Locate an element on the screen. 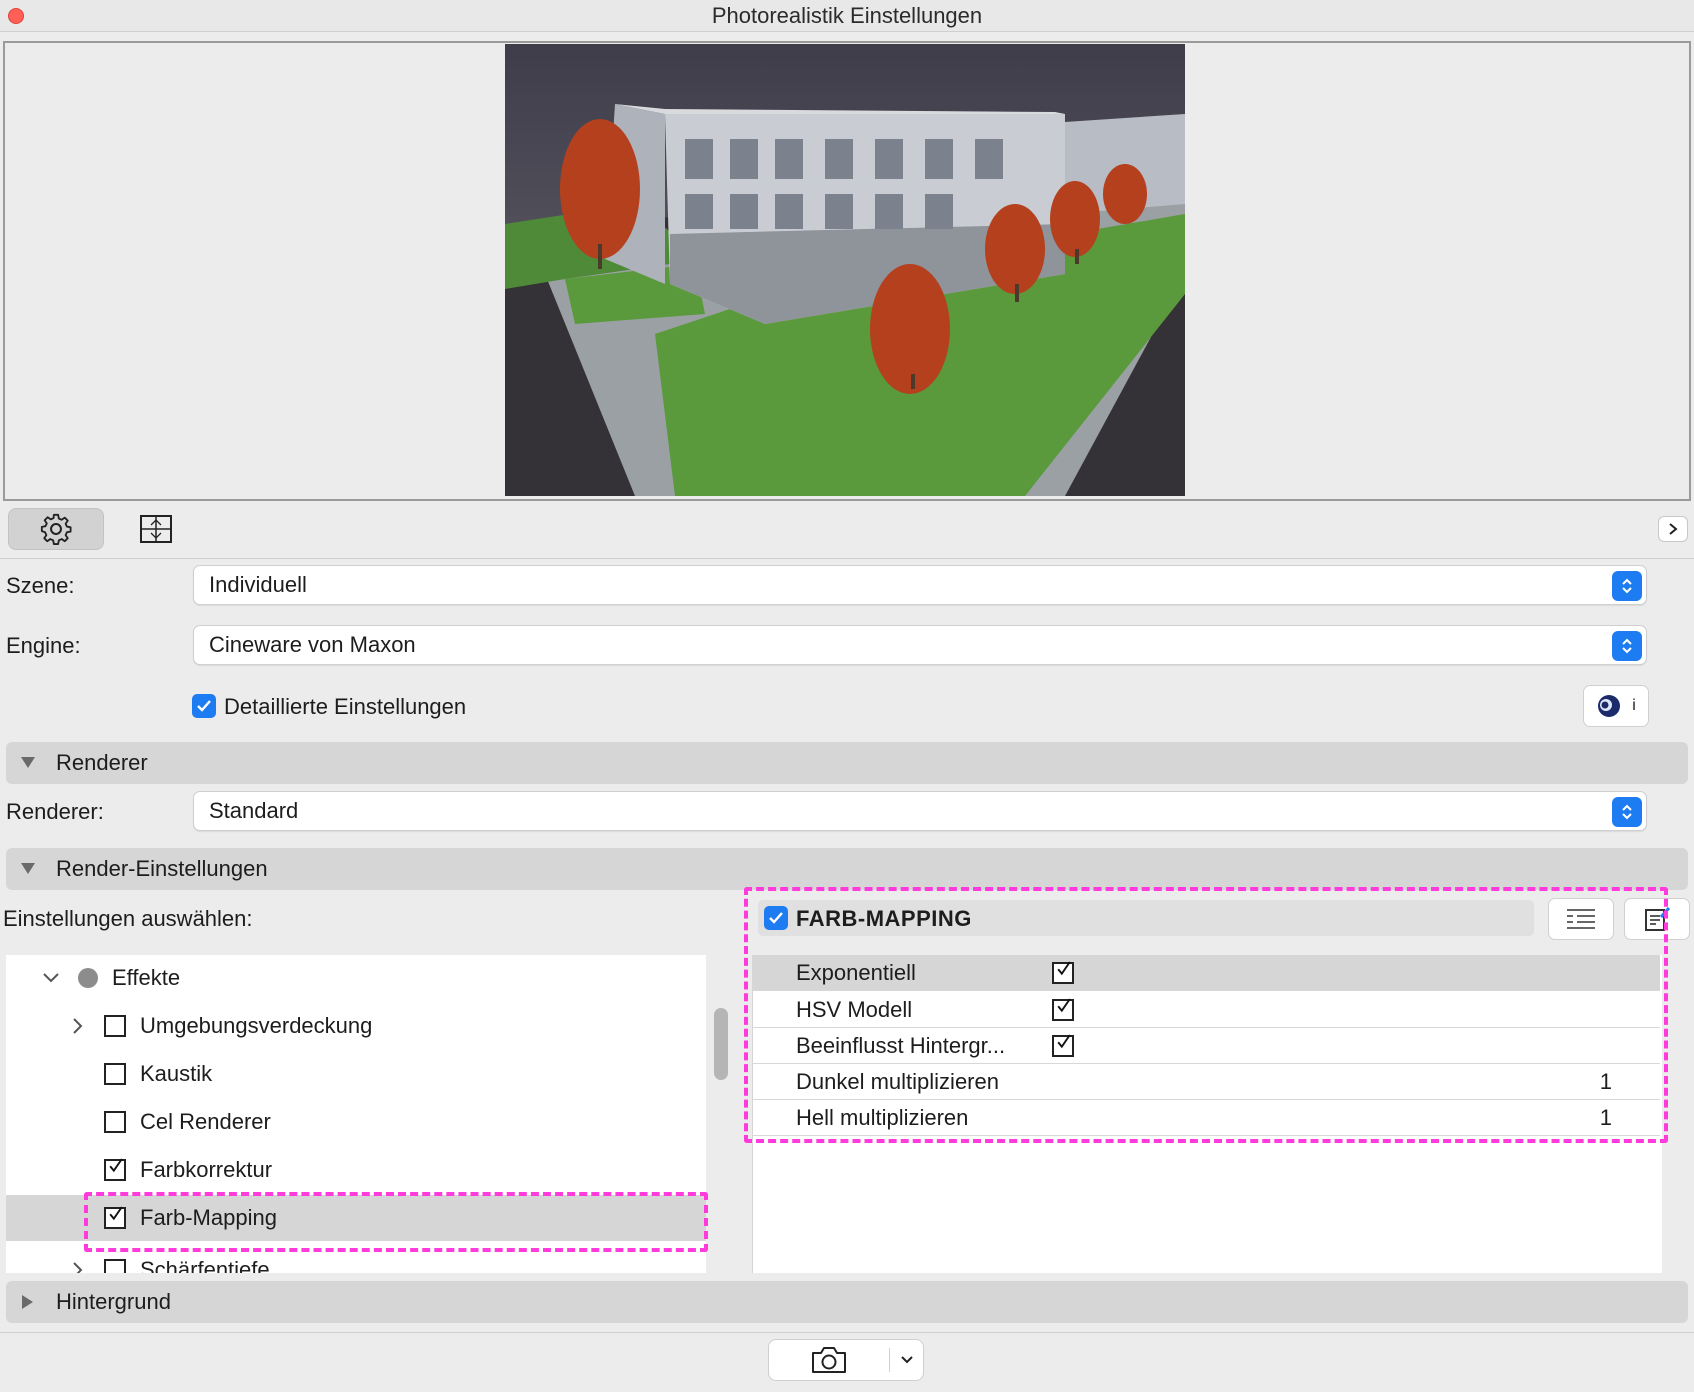  render-options-dropdown is located at coordinates (907, 1360).